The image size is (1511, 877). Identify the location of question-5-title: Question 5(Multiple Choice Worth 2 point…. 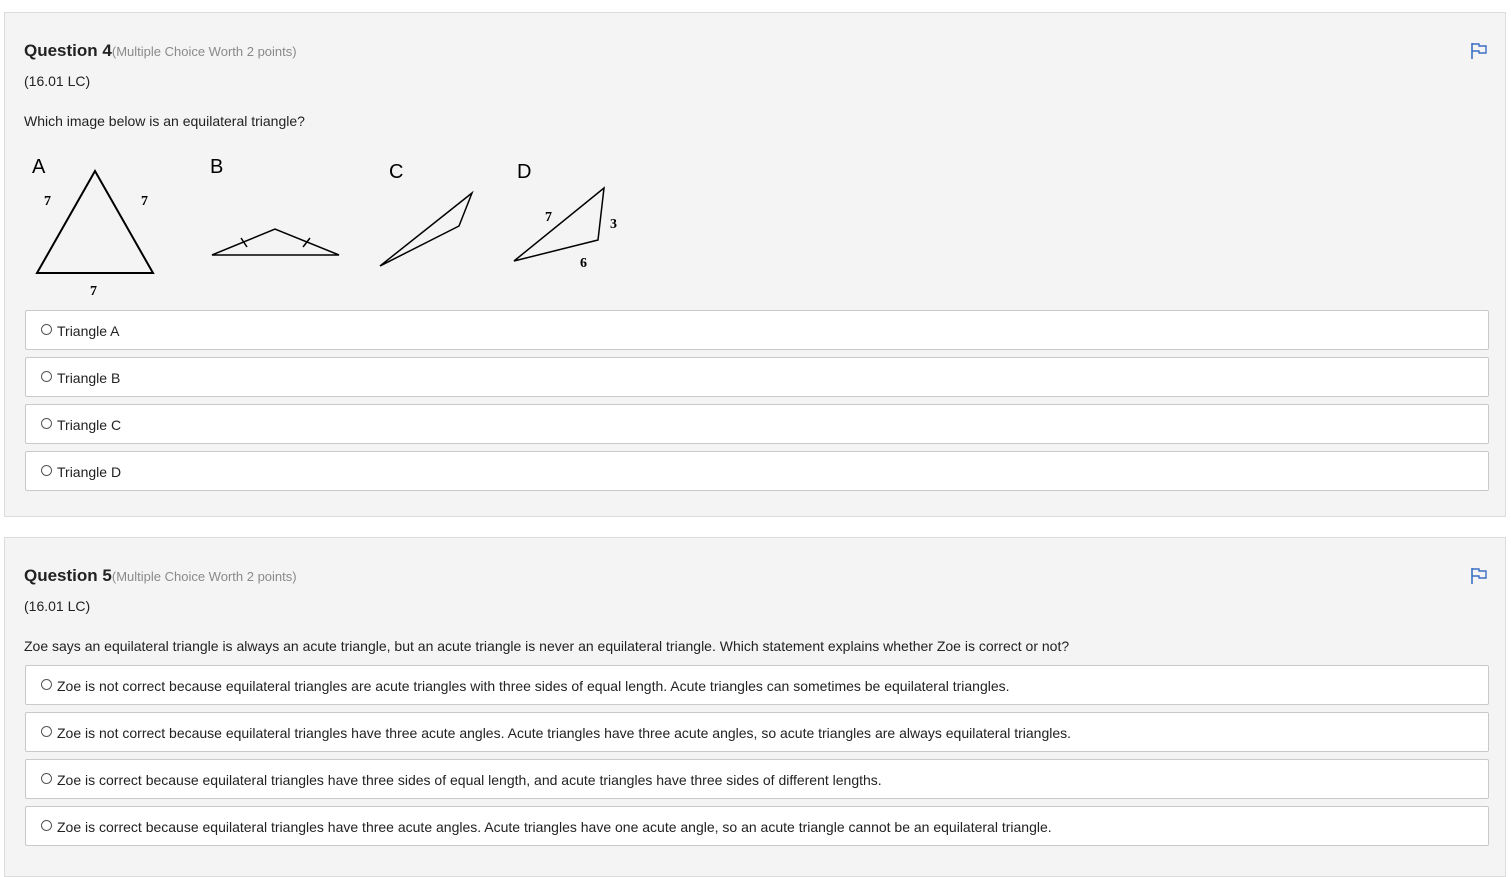
(160, 576).